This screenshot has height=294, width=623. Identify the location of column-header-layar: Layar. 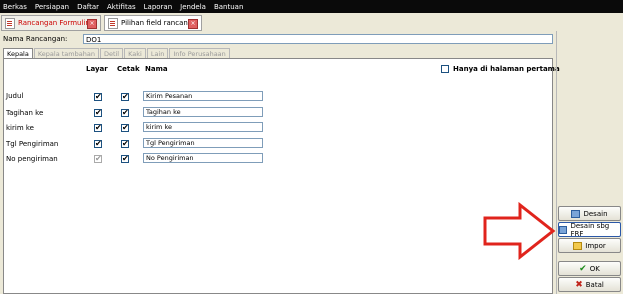
(97, 69).